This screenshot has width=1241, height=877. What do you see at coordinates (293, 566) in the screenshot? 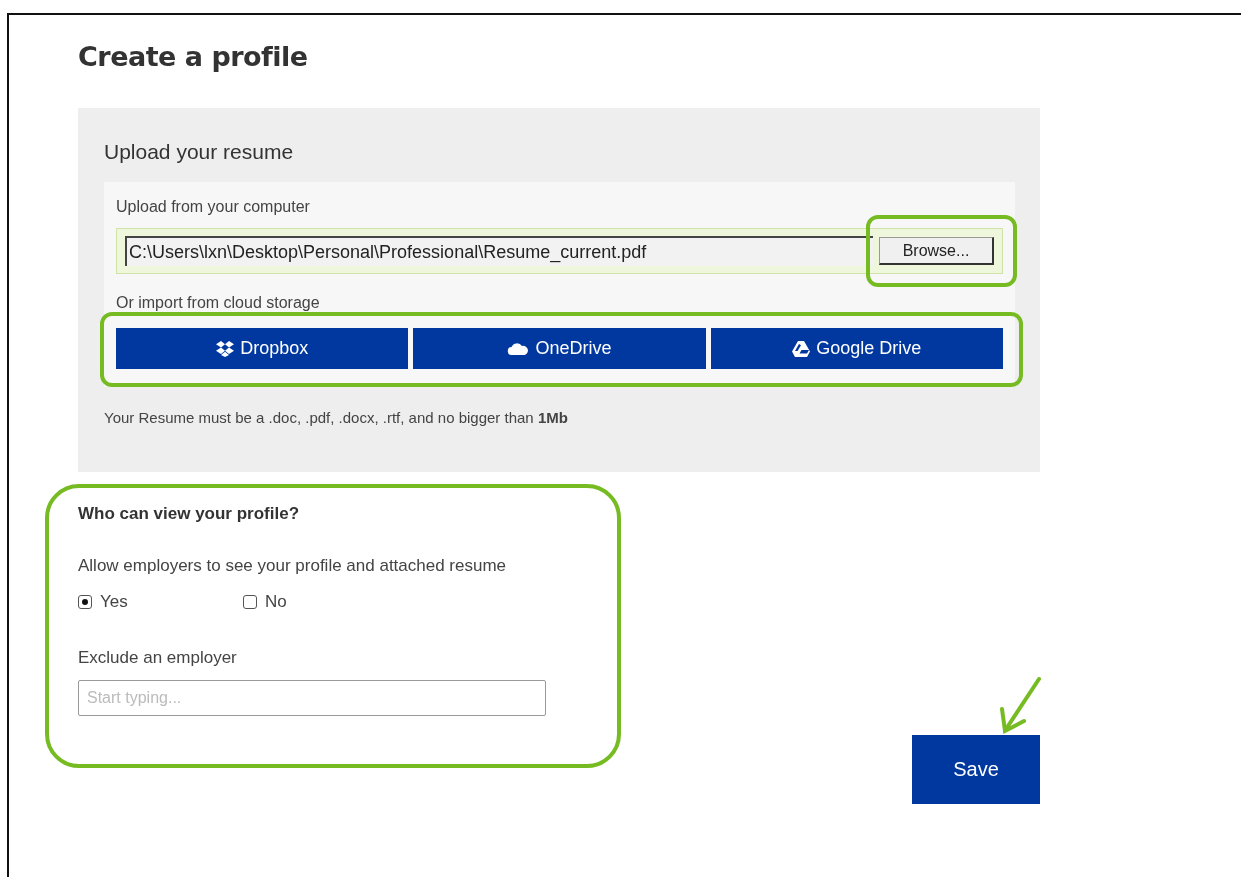
I see `question-text: Allow employers to see your profile and attached resume` at bounding box center [293, 566].